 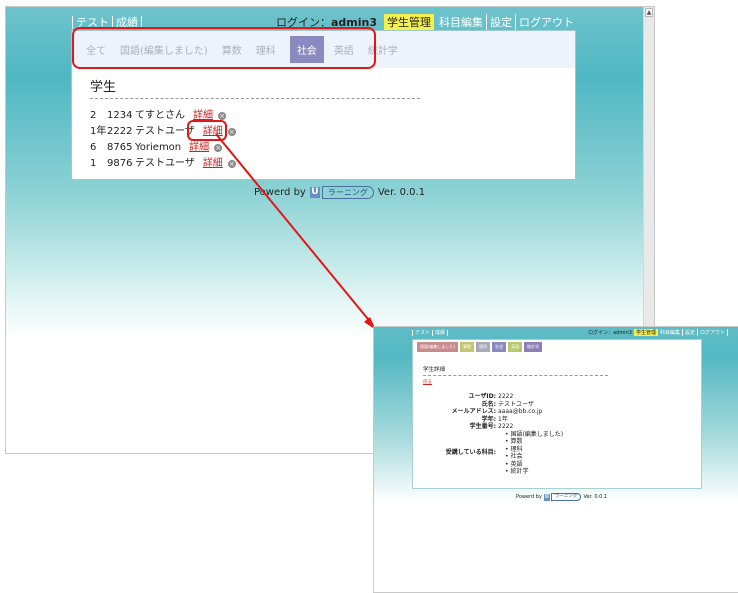 What do you see at coordinates (520, 411) in the screenshot?
I see `field-value: aaaa@bb.co.jp` at bounding box center [520, 411].